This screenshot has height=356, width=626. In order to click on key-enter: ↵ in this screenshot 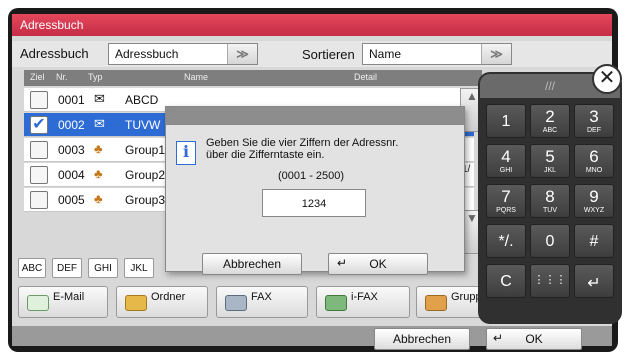, I will do `click(594, 281)`.